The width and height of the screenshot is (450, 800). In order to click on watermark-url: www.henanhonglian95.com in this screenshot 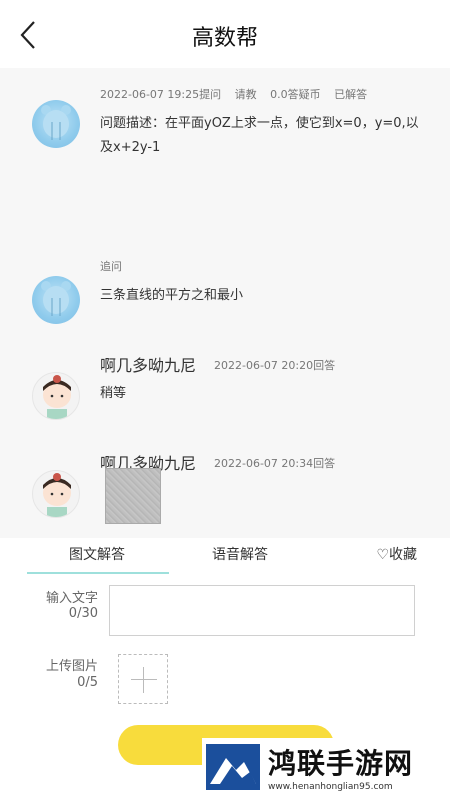, I will do `click(330, 787)`.